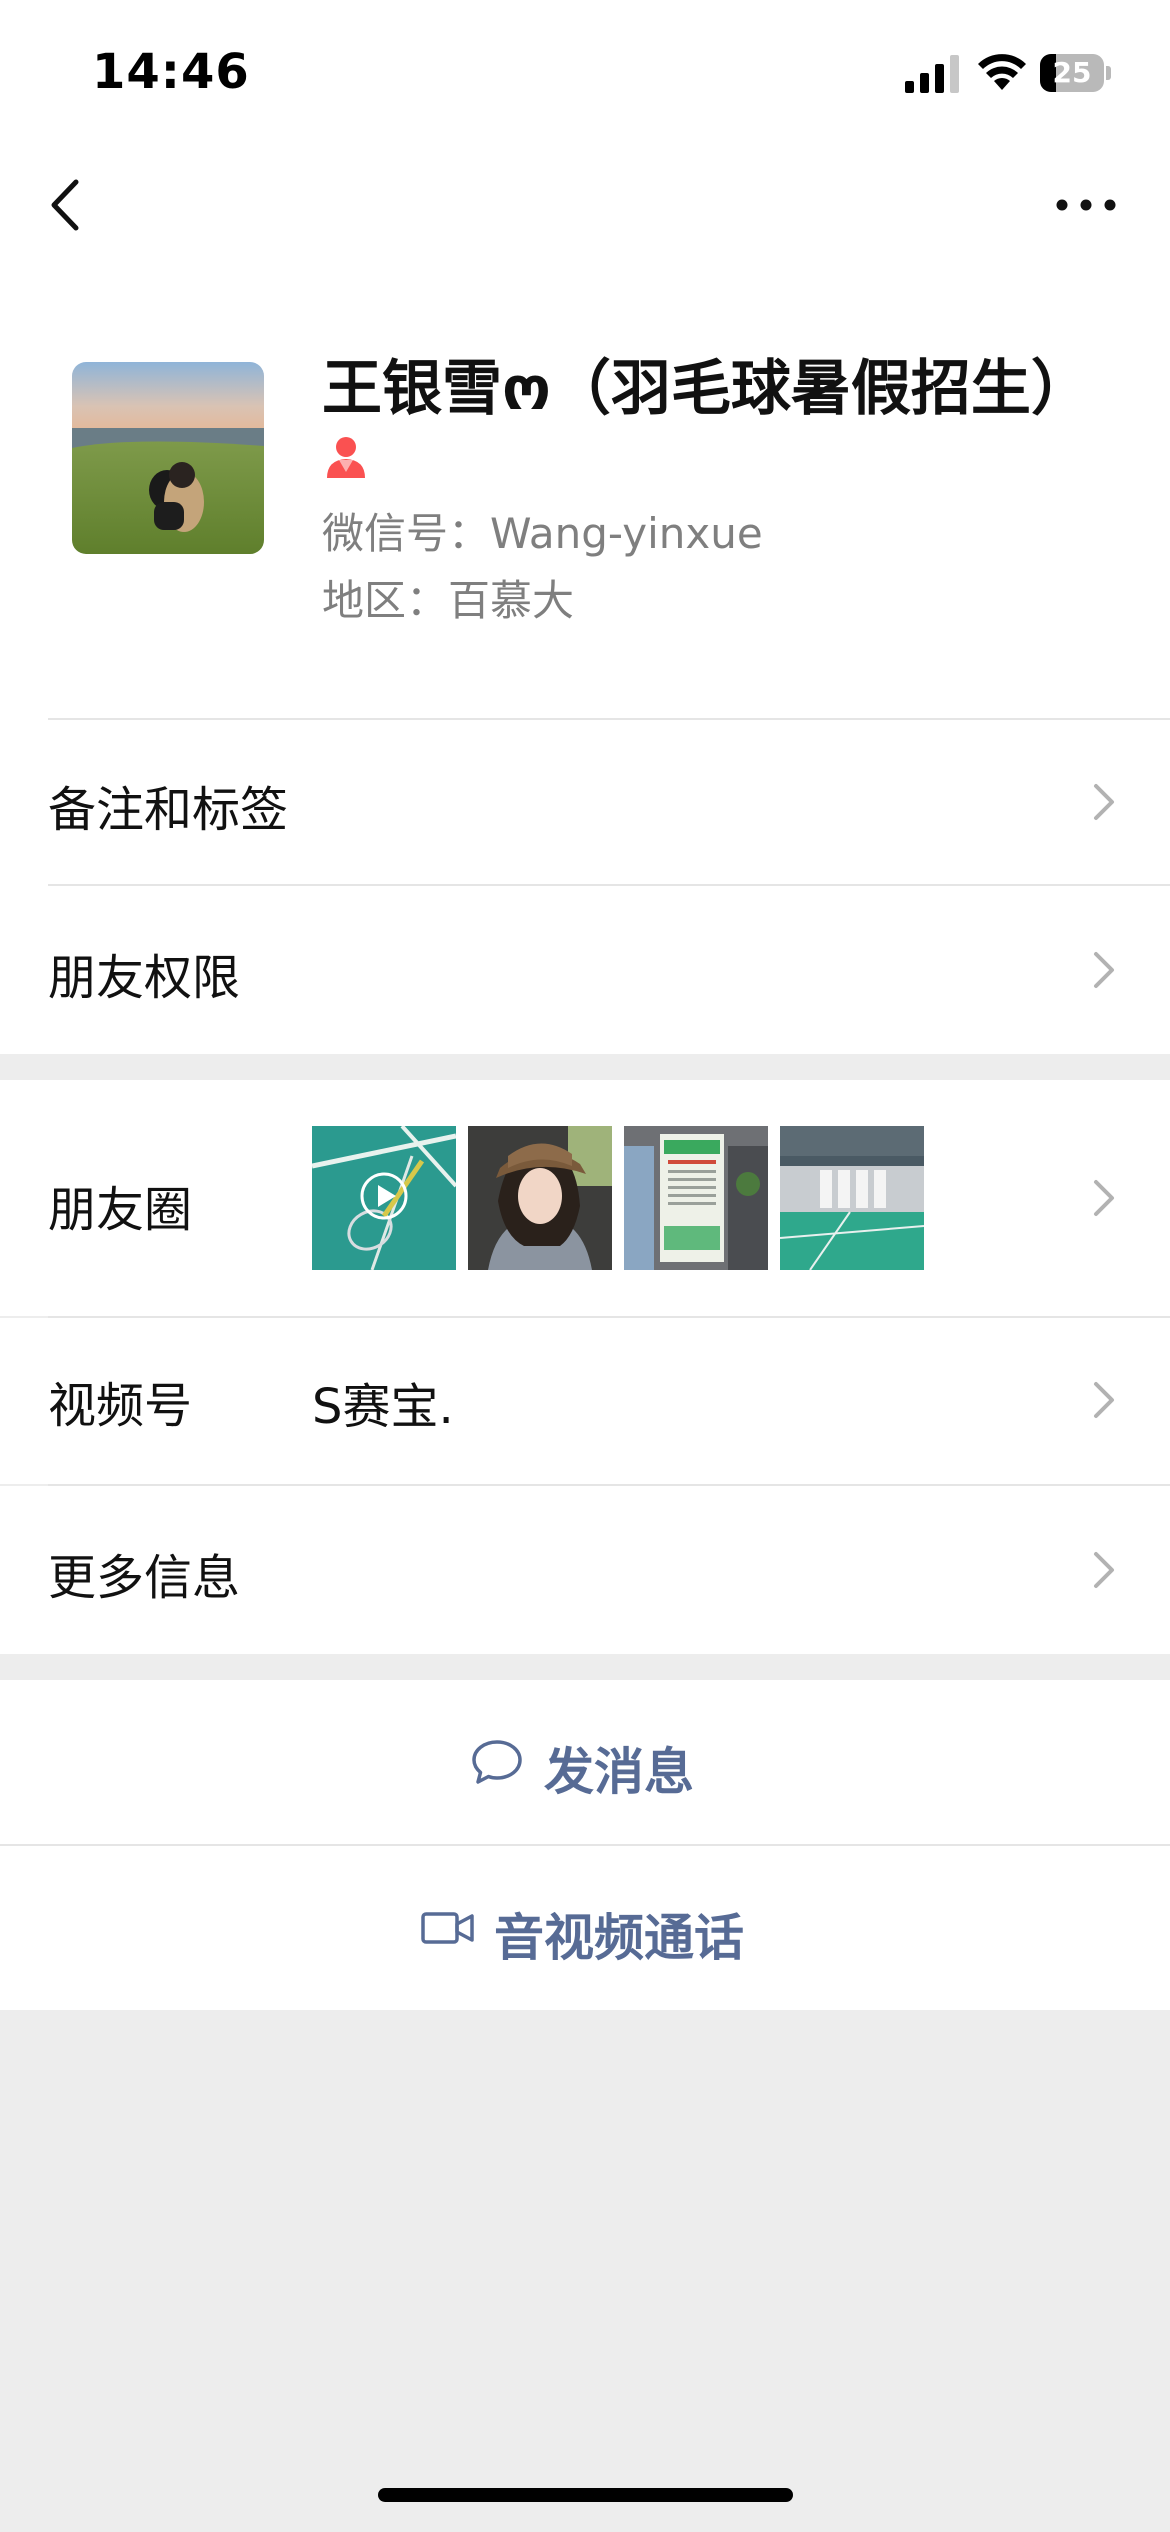 This screenshot has height=2532, width=1170. I want to click on signal-icon, so click(932, 74).